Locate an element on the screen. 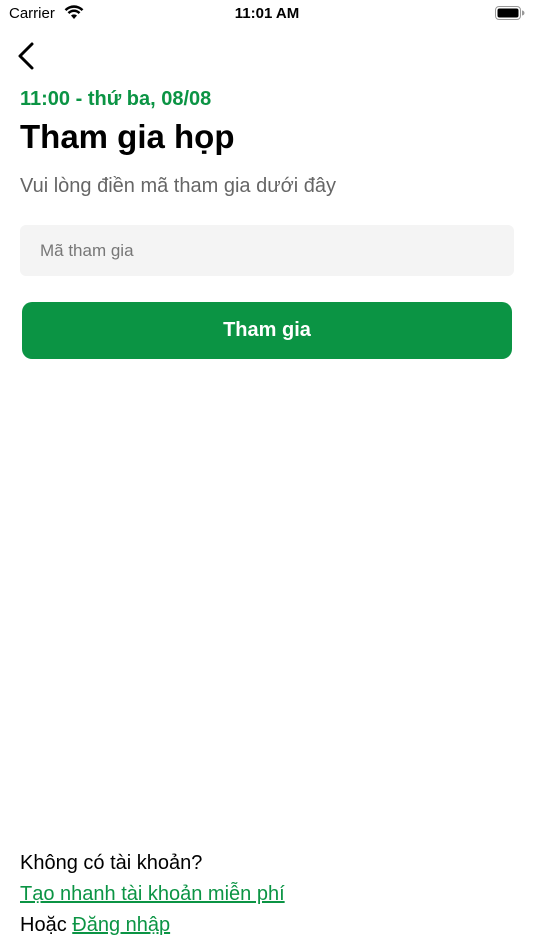  create-account-link: Tạo nhanh tài khoản miễn phí is located at coordinates (152, 894).